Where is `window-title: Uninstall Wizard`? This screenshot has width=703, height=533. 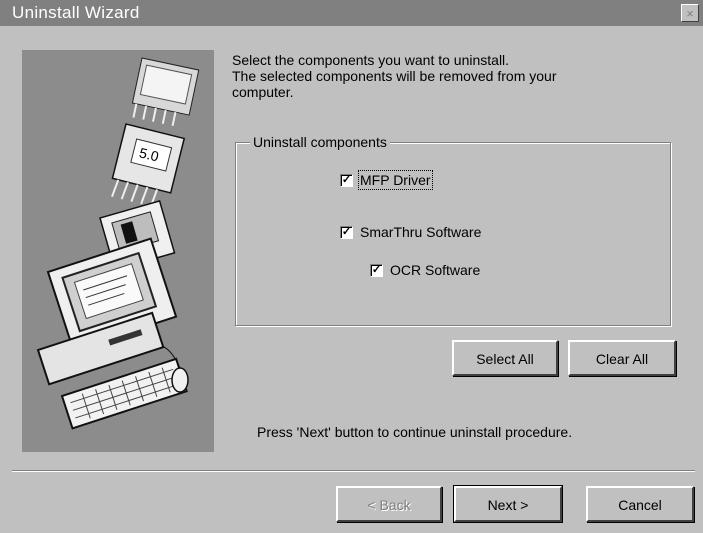 window-title: Uninstall Wizard is located at coordinates (76, 12).